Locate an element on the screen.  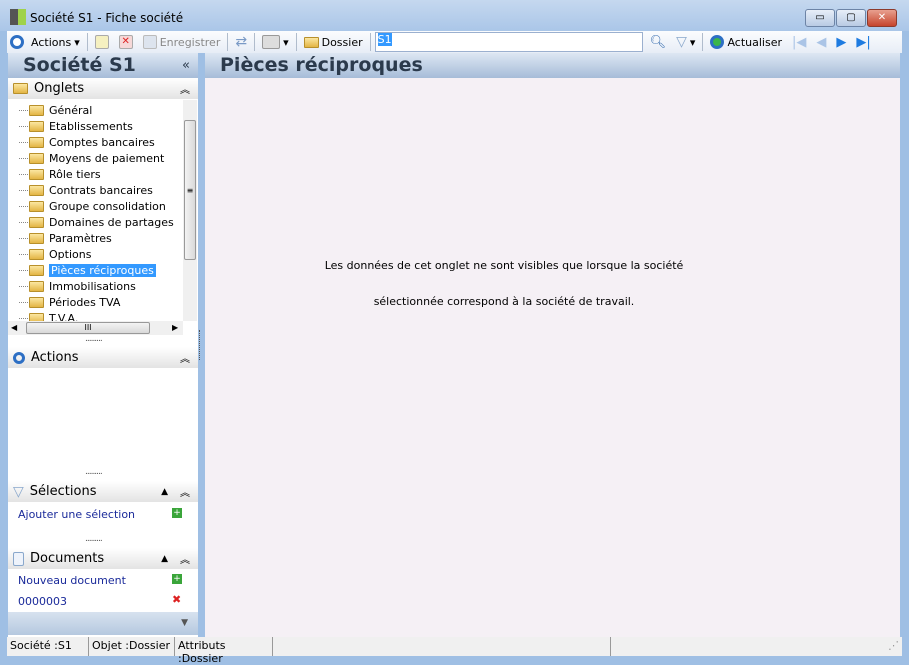
selections-section-header: ▽ Sélections ▲ ︽ is located at coordinates (103, 491).